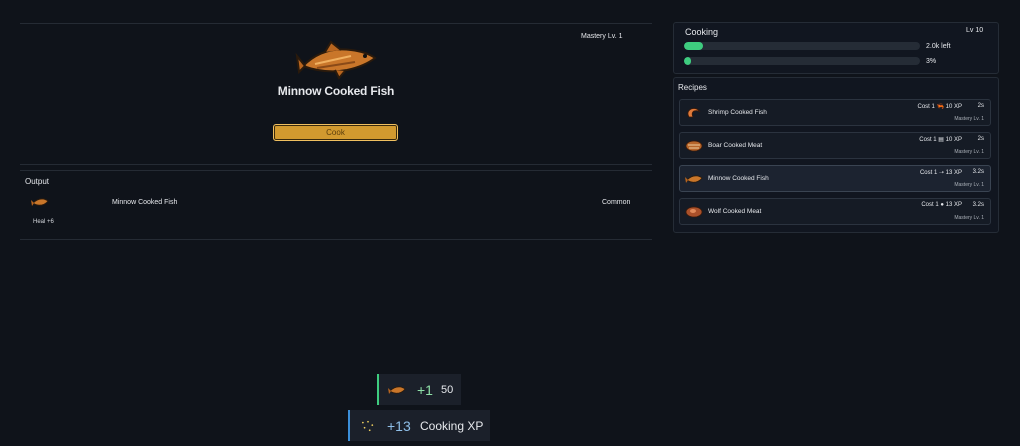  What do you see at coordinates (452, 426) in the screenshot?
I see `xp-skill-label: Cooking XP` at bounding box center [452, 426].